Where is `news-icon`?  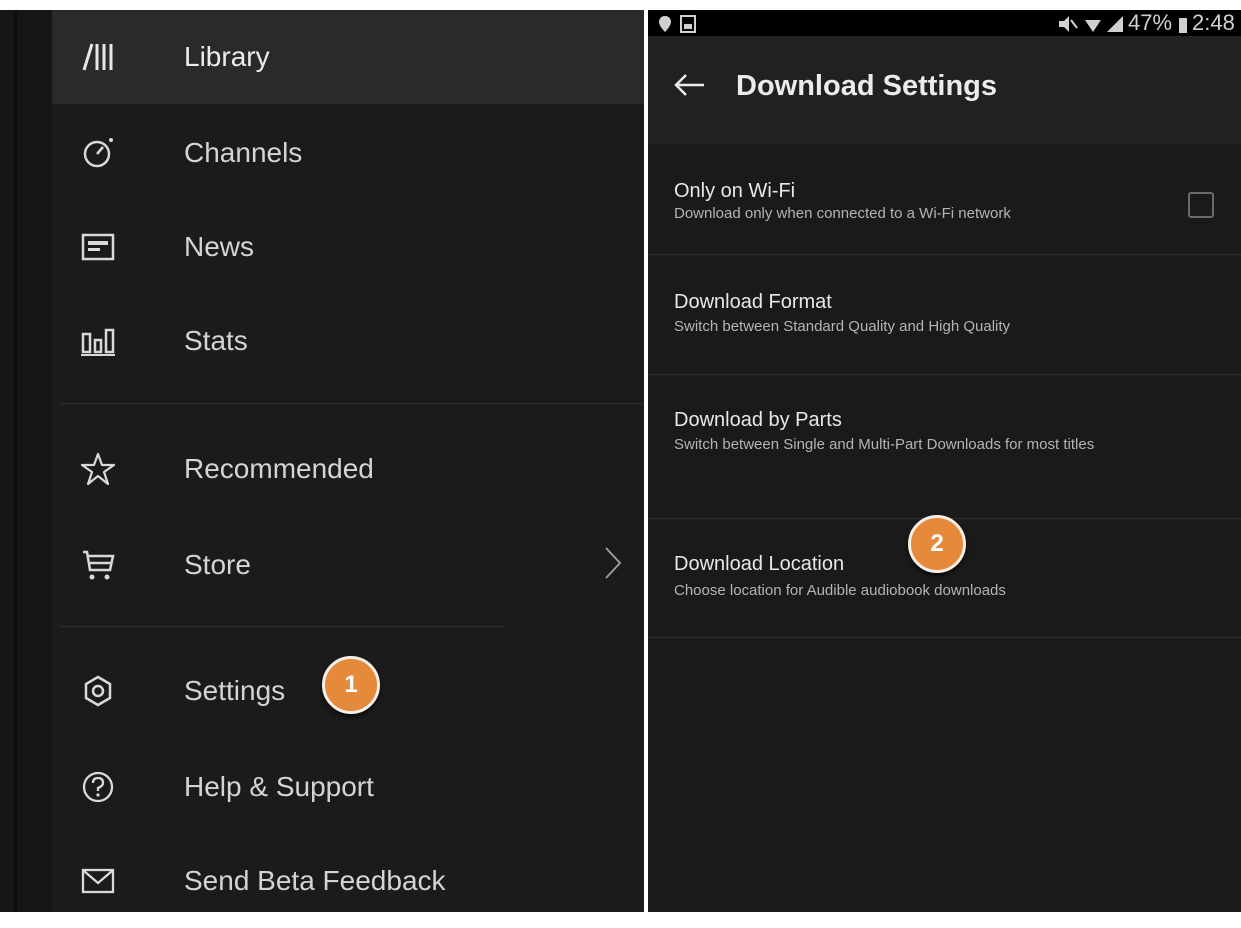 news-icon is located at coordinates (98, 247).